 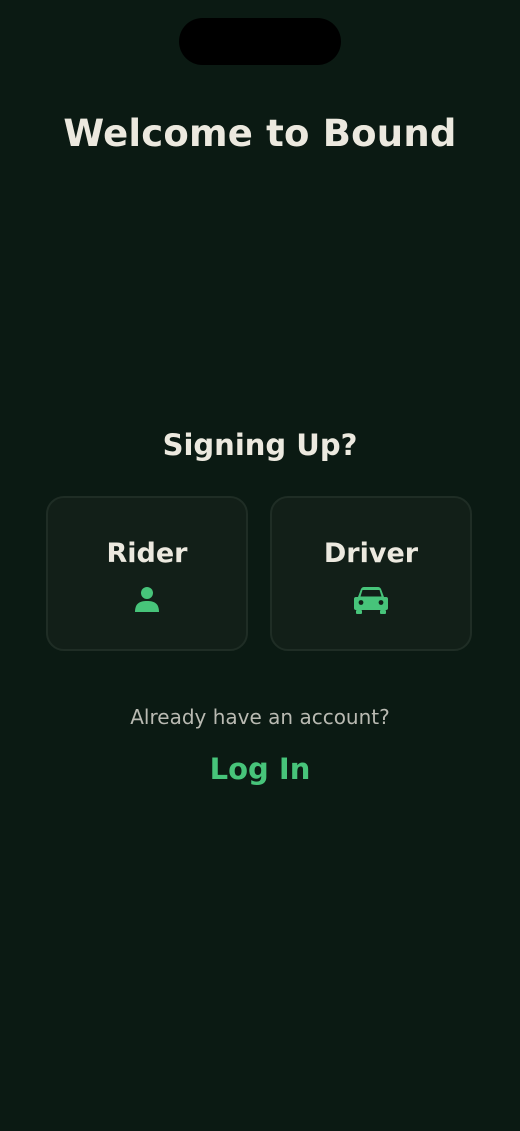 What do you see at coordinates (147, 573) in the screenshot?
I see `rider-signup-button: Rider` at bounding box center [147, 573].